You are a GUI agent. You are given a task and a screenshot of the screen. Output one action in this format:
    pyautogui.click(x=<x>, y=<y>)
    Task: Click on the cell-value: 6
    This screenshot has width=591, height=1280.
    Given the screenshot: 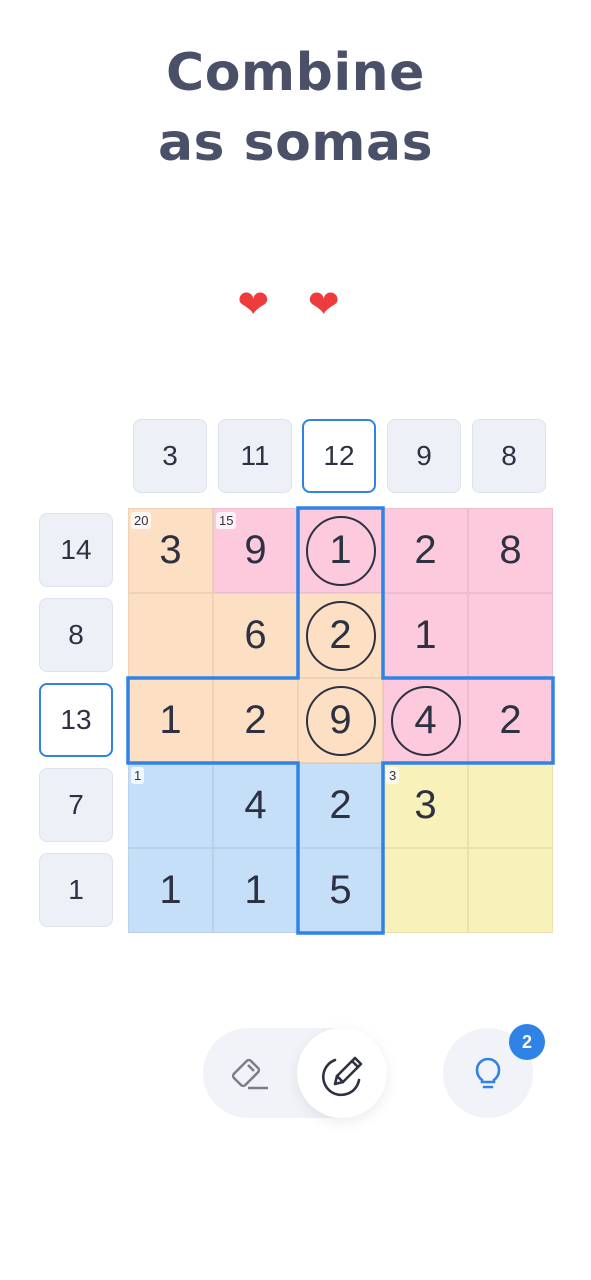 What is the action you would take?
    pyautogui.click(x=255, y=635)
    